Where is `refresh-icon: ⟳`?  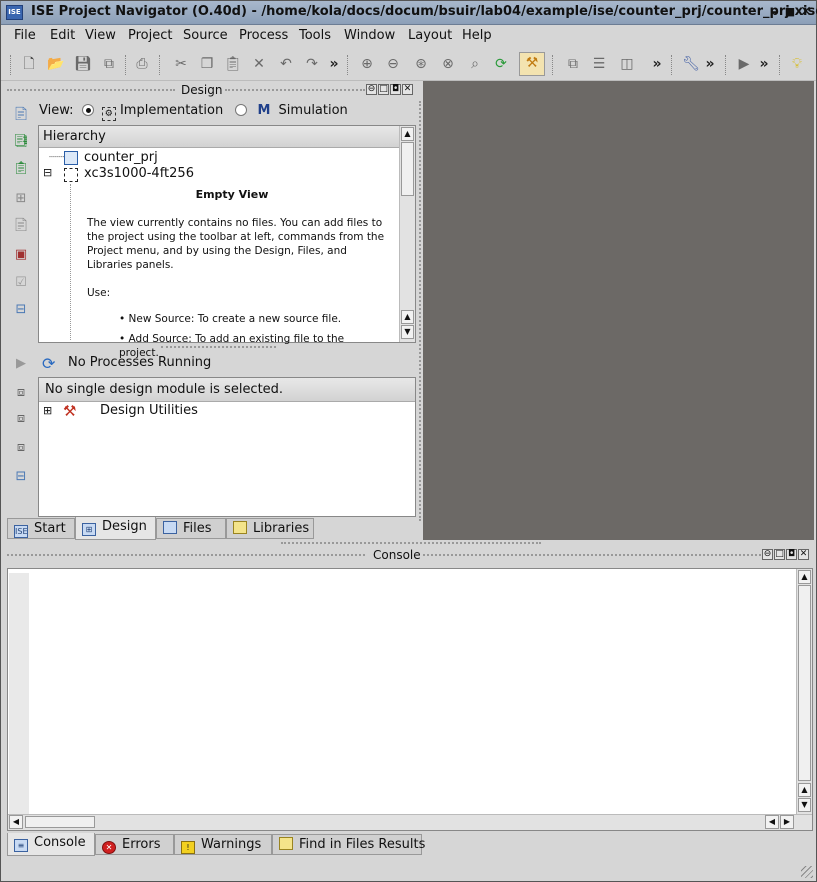
refresh-icon: ⟳ is located at coordinates (501, 64).